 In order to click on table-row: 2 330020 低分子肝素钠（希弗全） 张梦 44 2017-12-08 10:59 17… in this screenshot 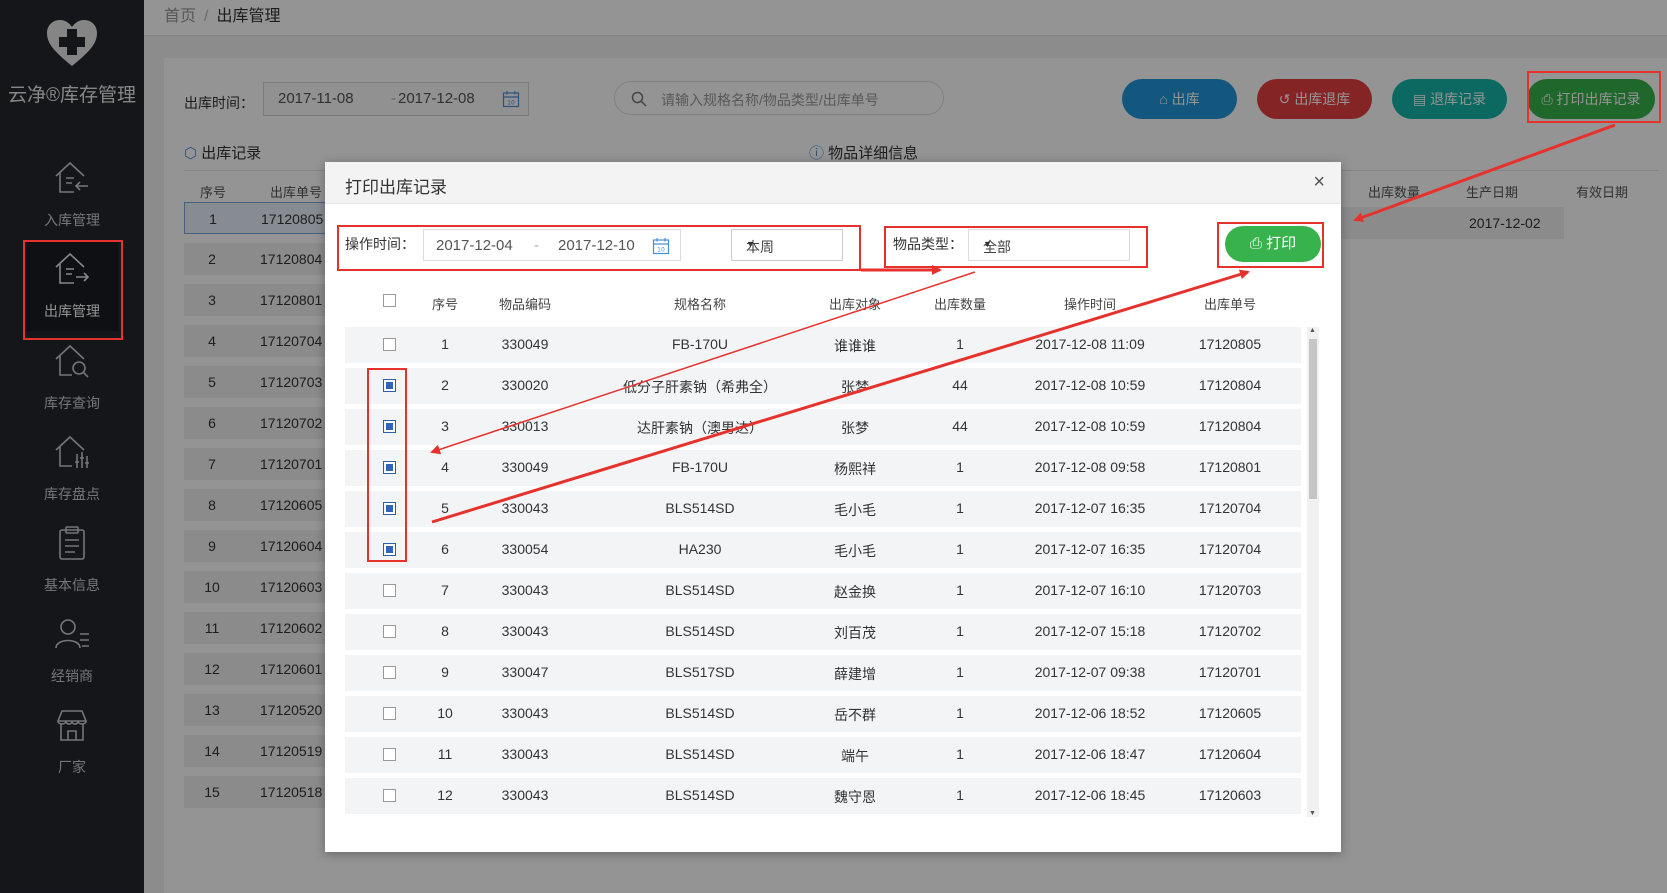, I will do `click(823, 386)`.